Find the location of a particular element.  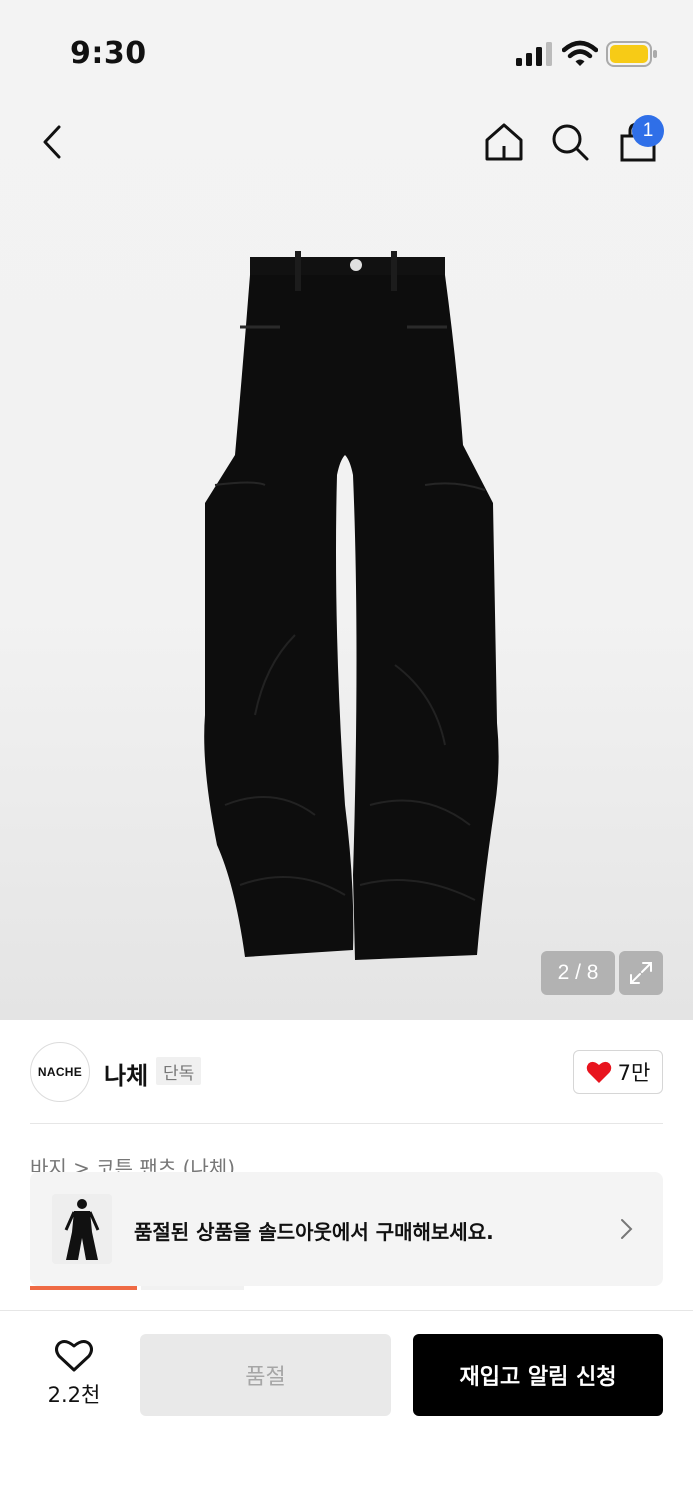

soldout-button: 품절 is located at coordinates (265, 1375).